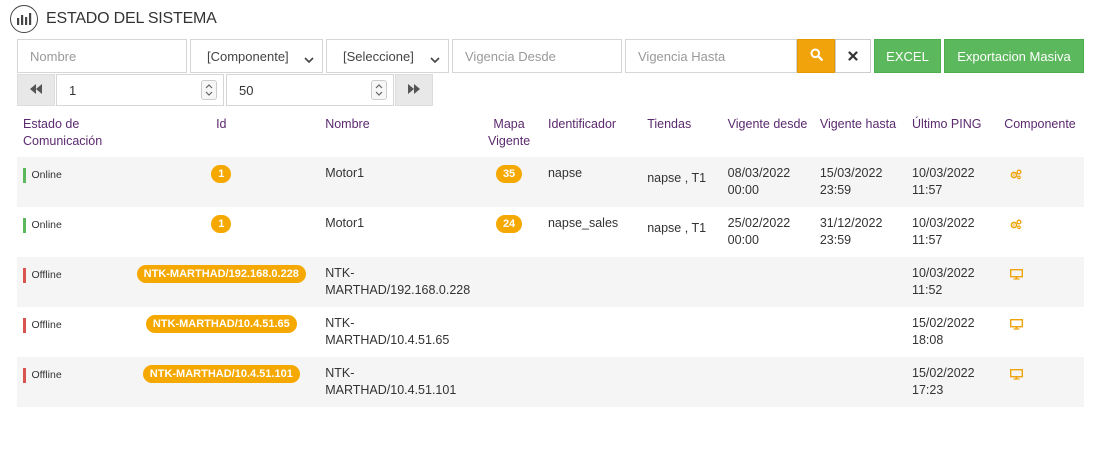  I want to click on componente-select: [Componente], so click(256, 56).